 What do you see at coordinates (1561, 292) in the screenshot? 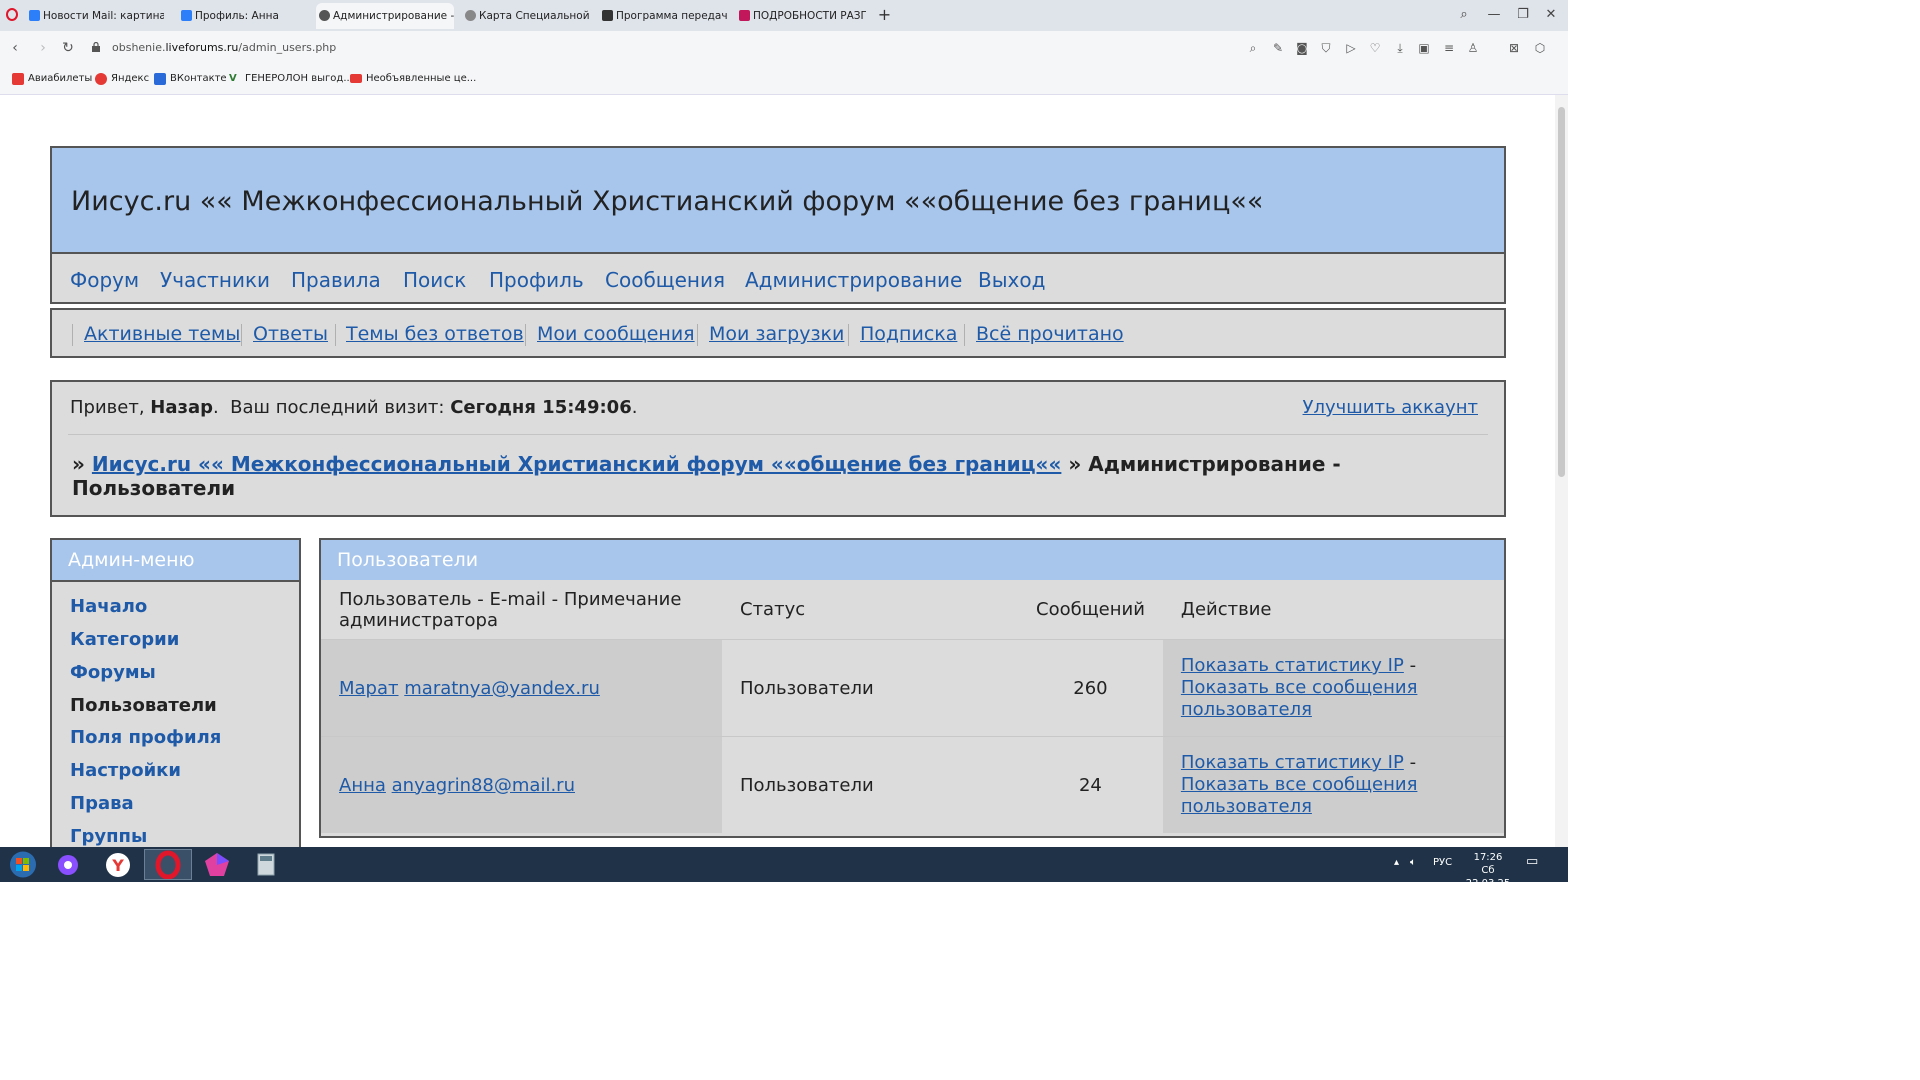
I see `scrollbar-thumb` at bounding box center [1561, 292].